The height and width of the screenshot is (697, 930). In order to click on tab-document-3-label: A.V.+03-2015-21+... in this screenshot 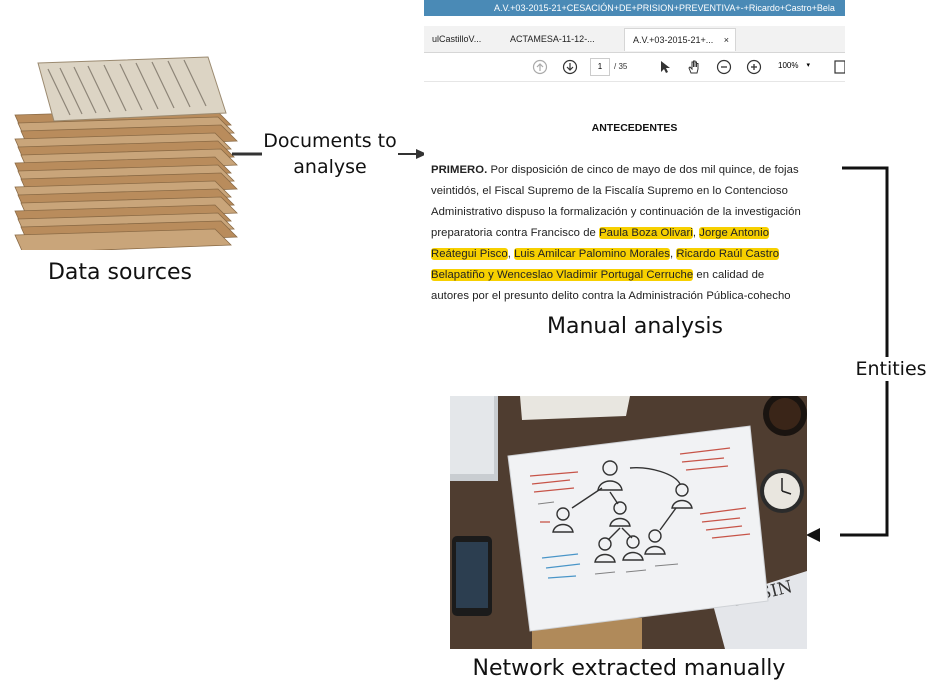, I will do `click(673, 40)`.